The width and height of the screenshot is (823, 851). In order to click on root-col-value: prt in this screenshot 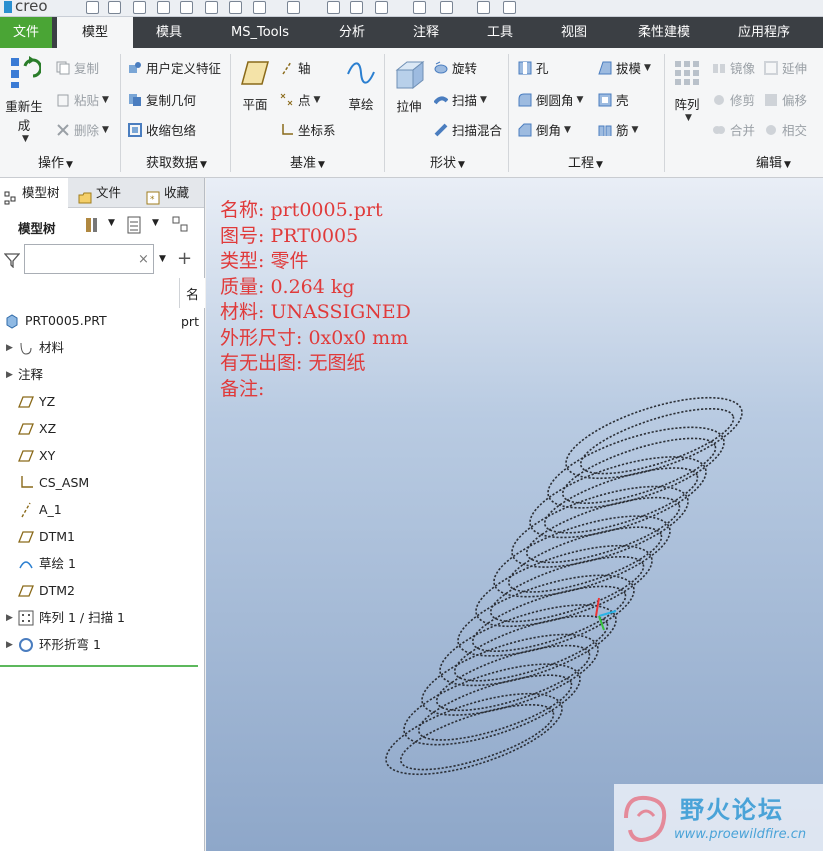, I will do `click(190, 321)`.